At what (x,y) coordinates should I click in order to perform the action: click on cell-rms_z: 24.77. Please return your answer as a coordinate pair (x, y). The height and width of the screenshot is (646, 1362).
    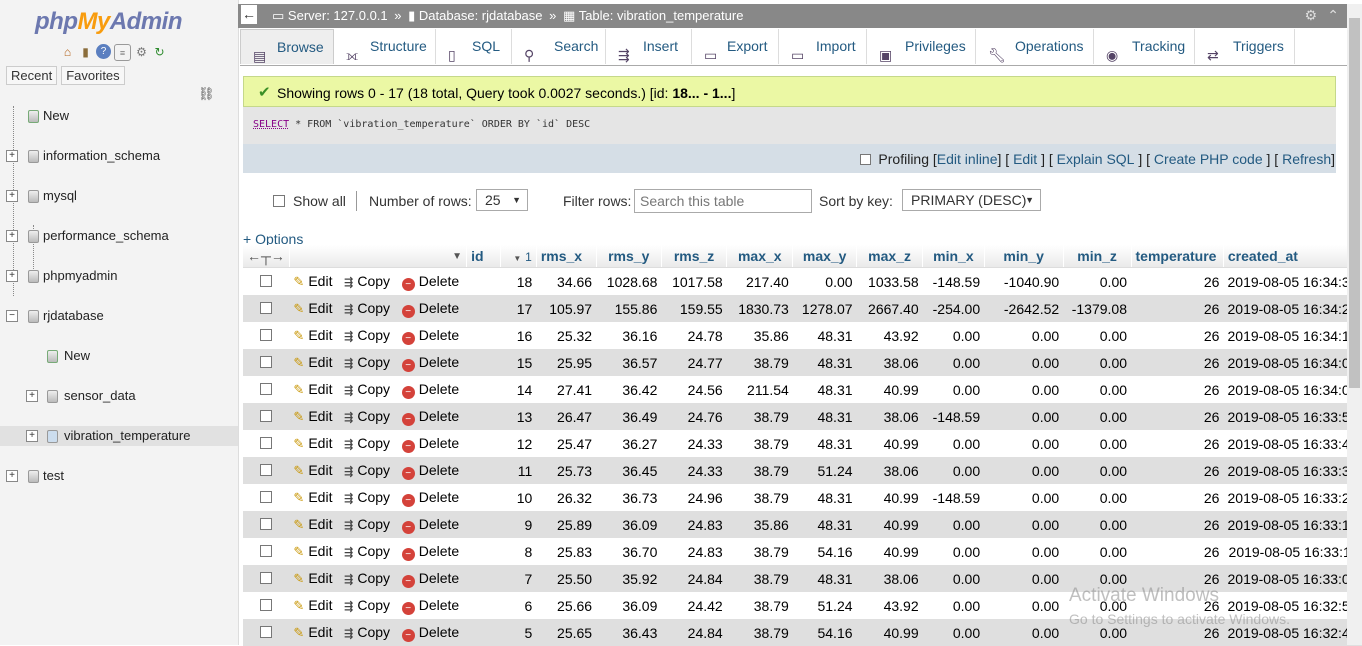
    Looking at the image, I should click on (694, 362).